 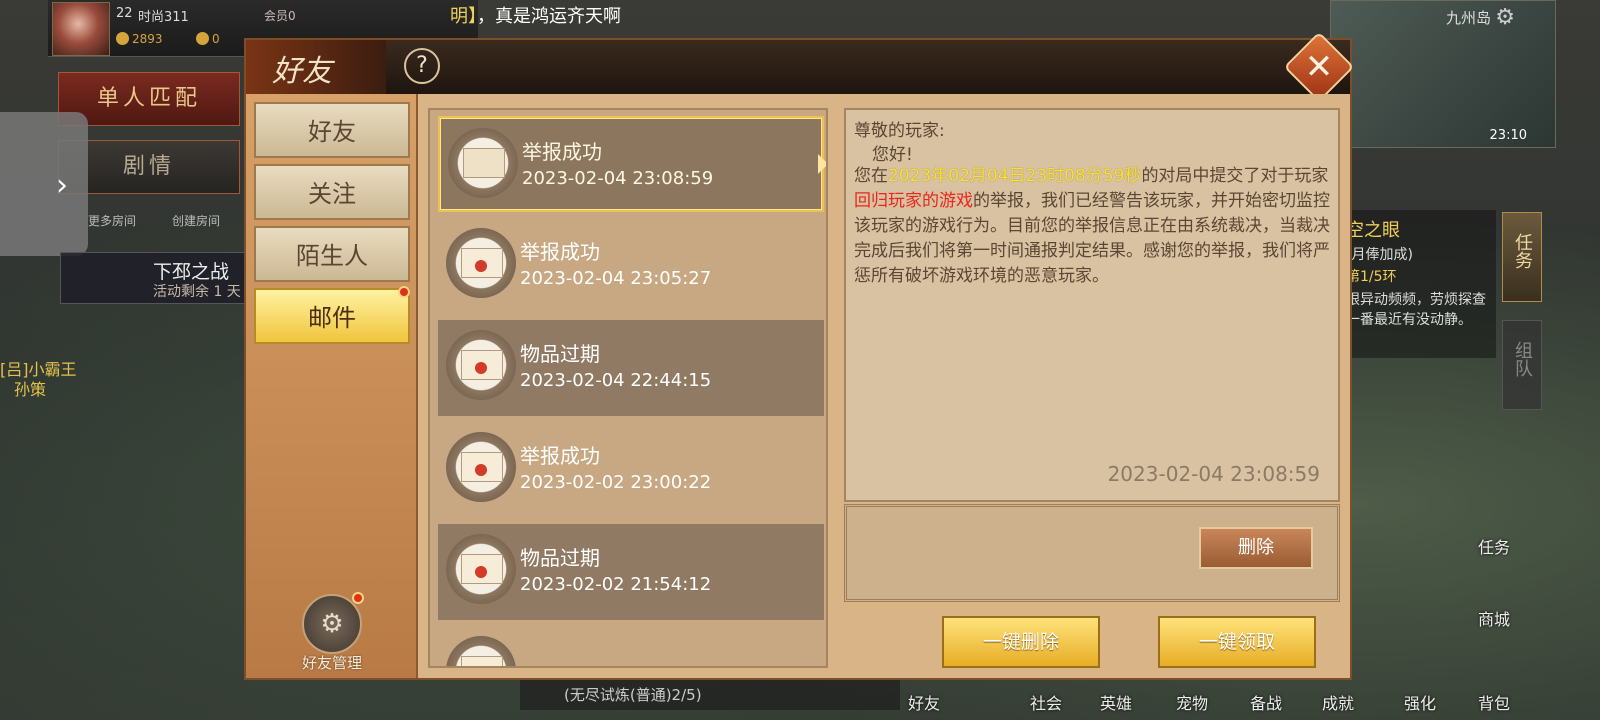 I want to click on expand-panel-tab: ›, so click(x=44, y=184).